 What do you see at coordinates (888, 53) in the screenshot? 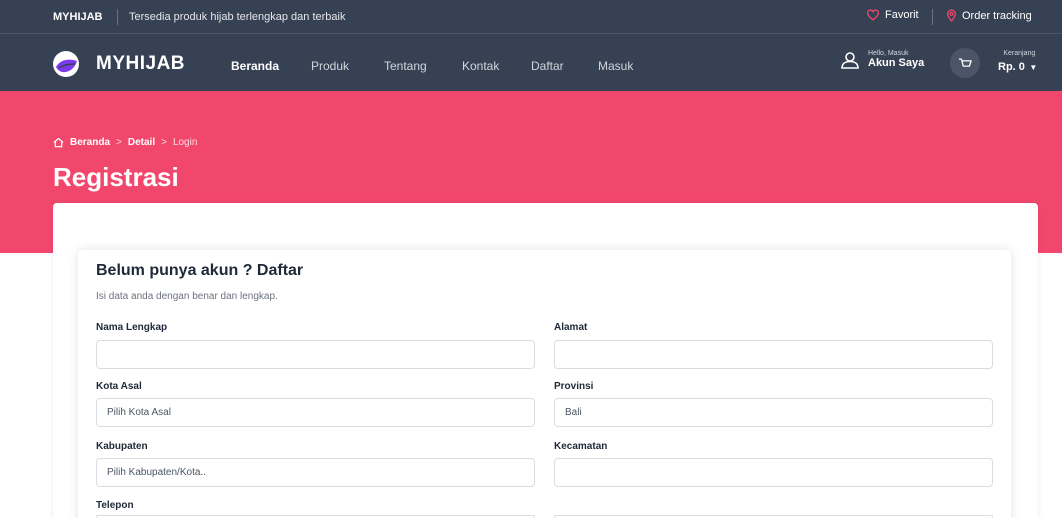
I see `account-greeting: Hello, Masuk` at bounding box center [888, 53].